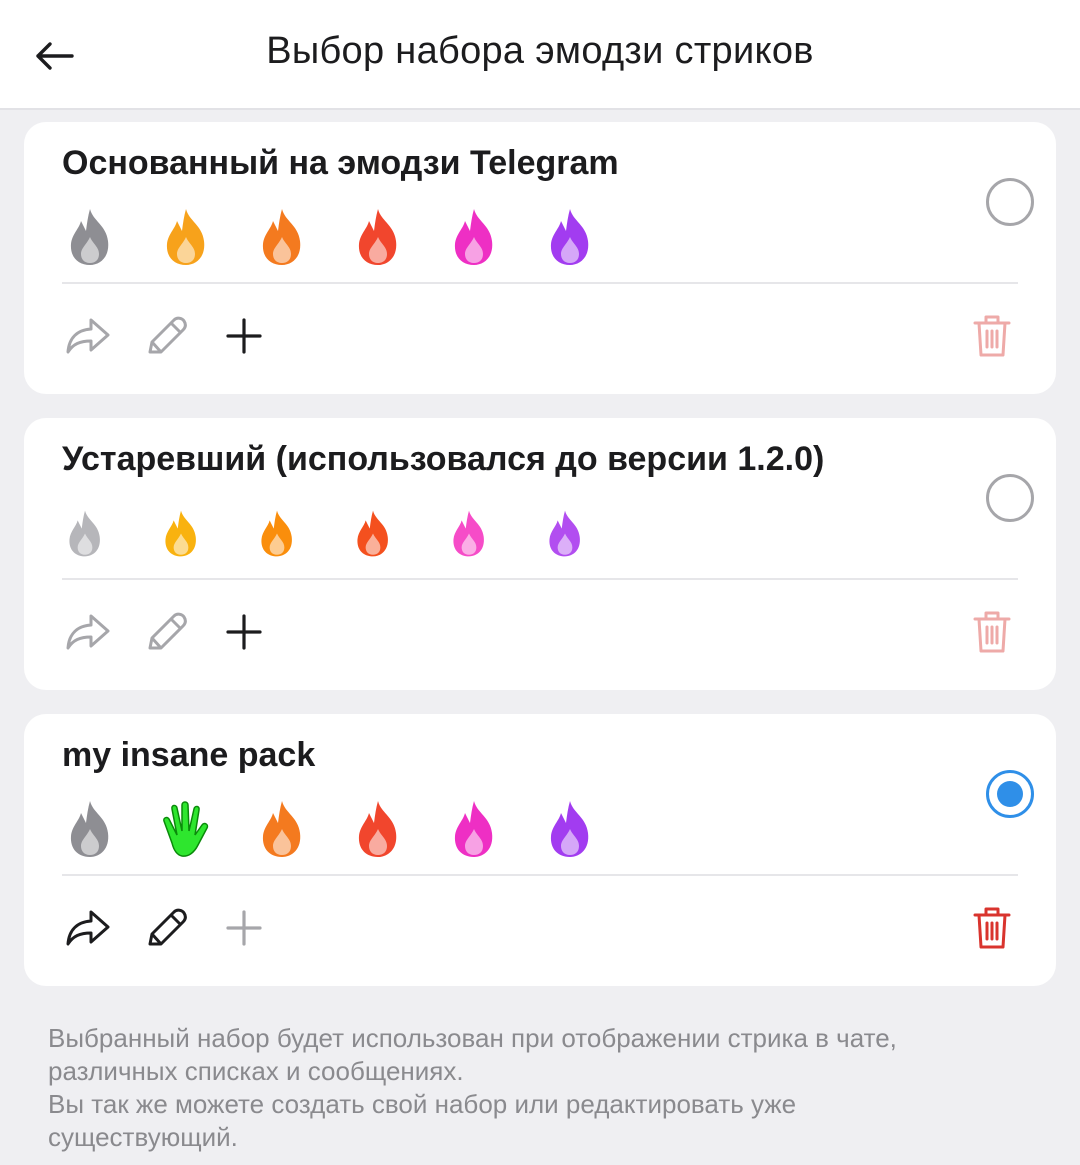 This screenshot has width=1080, height=1165. Describe the element at coordinates (340, 163) in the screenshot. I see `pack-title: Основанный на эмодзи Telegram` at that location.